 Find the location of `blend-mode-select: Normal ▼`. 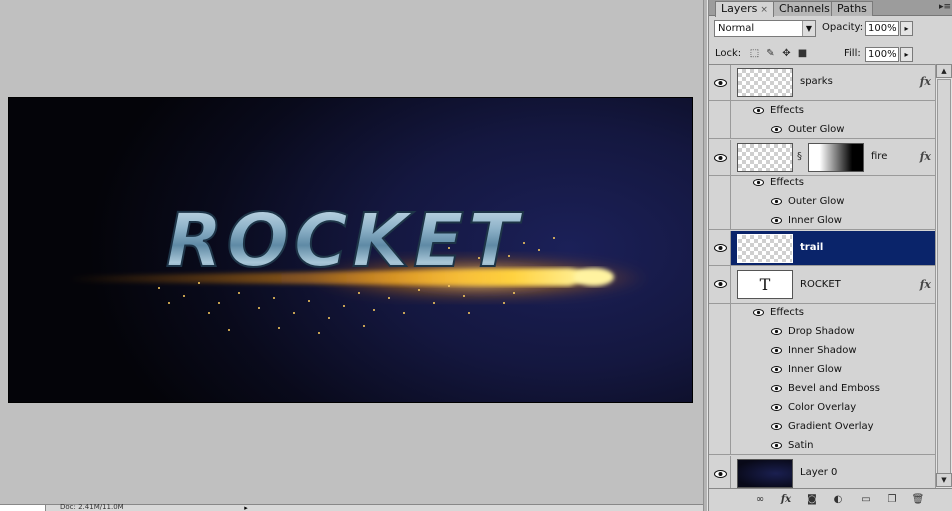

blend-mode-select: Normal ▼ is located at coordinates (765, 28).